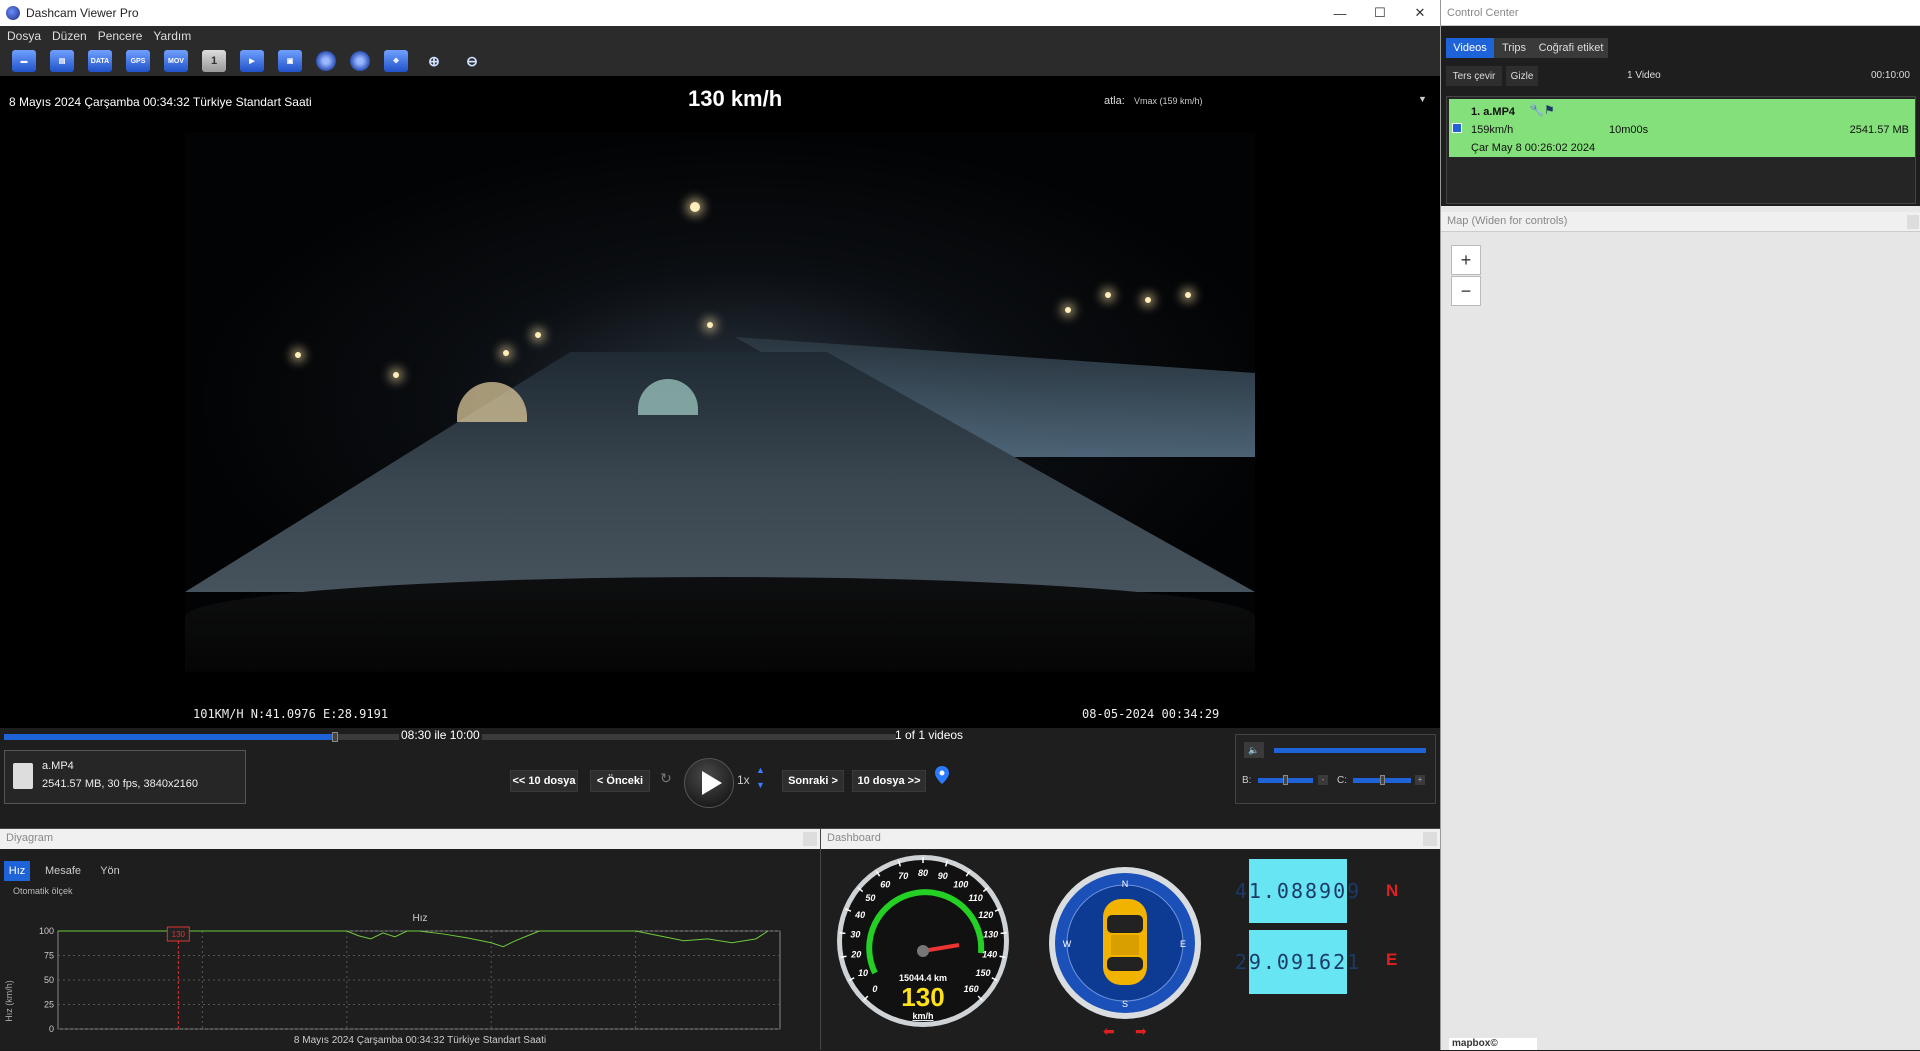 The height and width of the screenshot is (1051, 1920). Describe the element at coordinates (1466, 260) in the screenshot. I see `map-zoom-in-button: +` at that location.